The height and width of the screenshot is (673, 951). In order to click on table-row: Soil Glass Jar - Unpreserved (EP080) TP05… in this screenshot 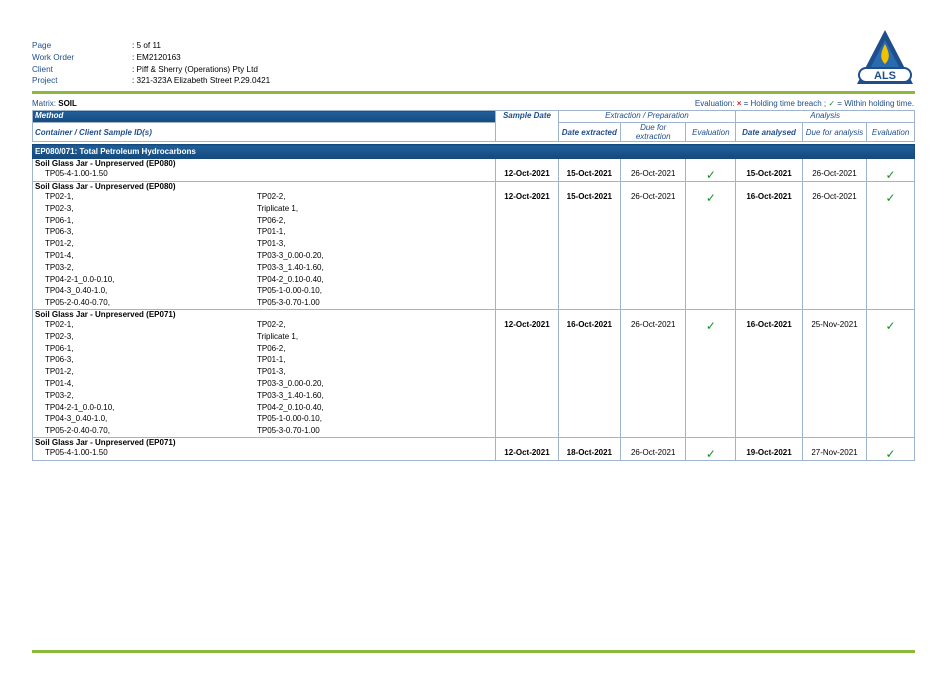, I will do `click(473, 170)`.